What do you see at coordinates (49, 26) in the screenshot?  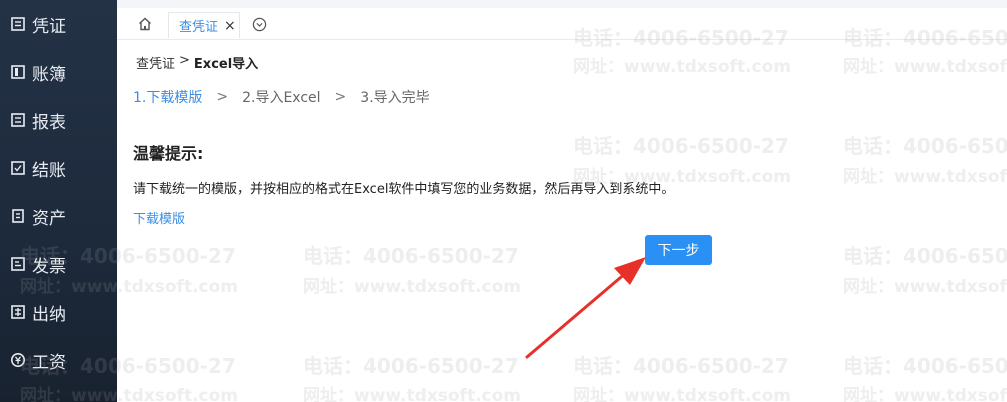 I see `sidebar-item-label: 凭证` at bounding box center [49, 26].